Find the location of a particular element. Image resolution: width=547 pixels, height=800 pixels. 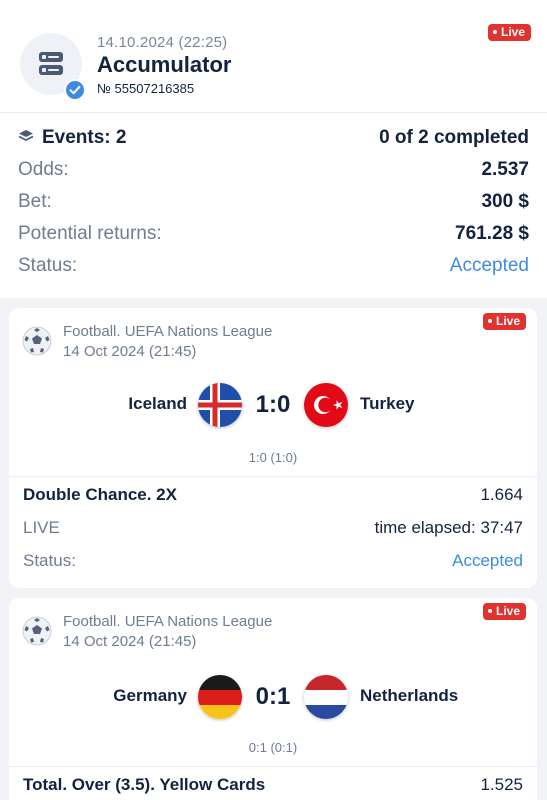

half-time-score: 0:1 (0:1) is located at coordinates (273, 747).